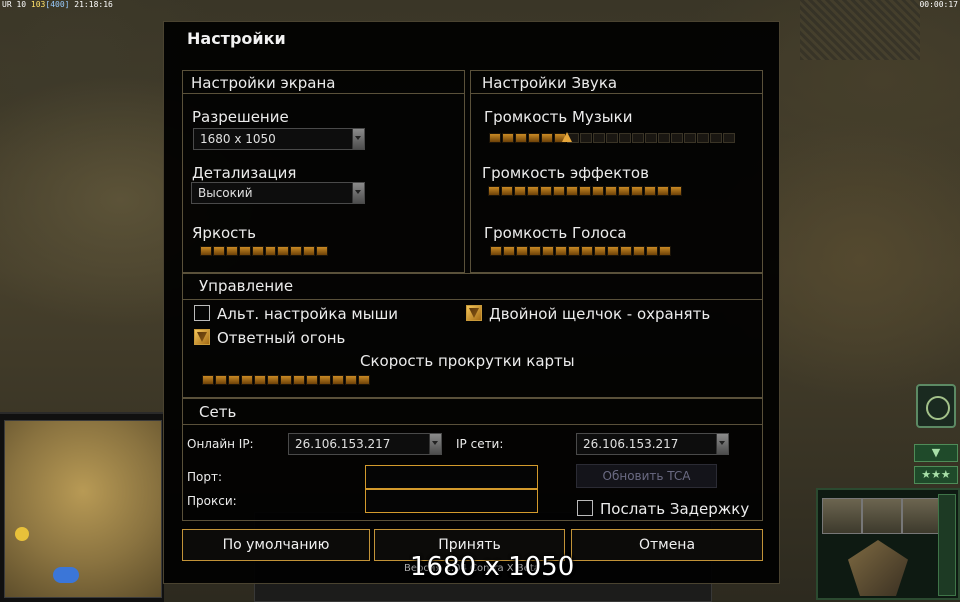 The image size is (960, 602). I want to click on lan-ip-select: 26.106.153.217, so click(652, 444).